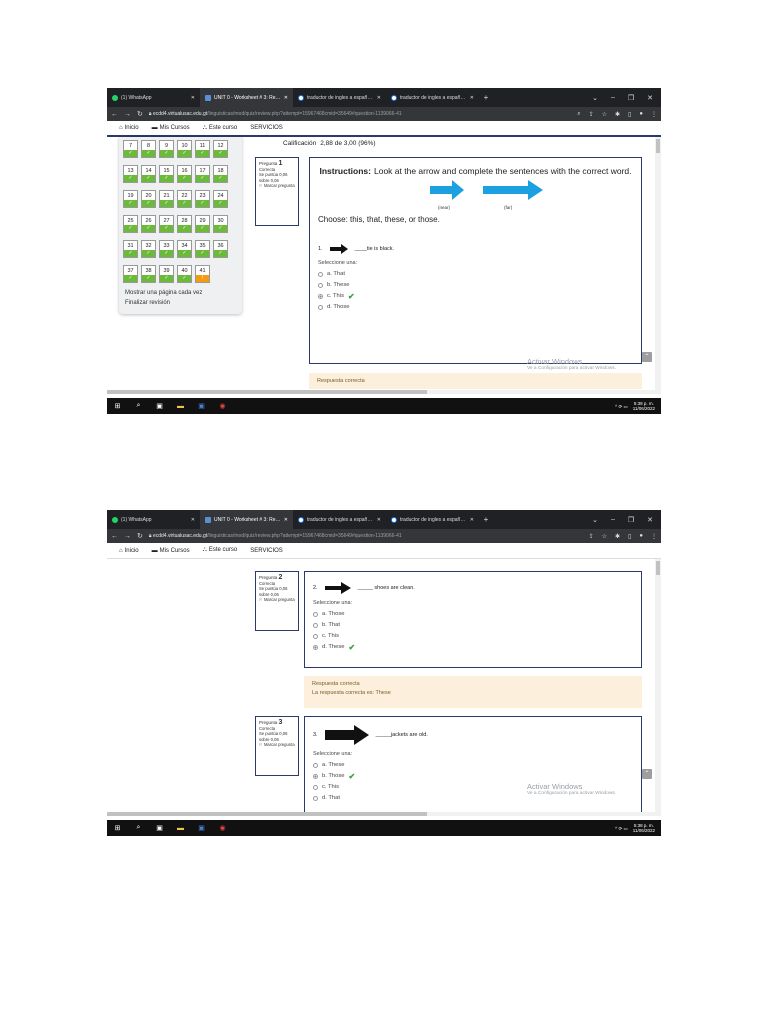 This screenshot has height=1024, width=768. What do you see at coordinates (181, 293) in the screenshot?
I see `show-one-page-link: Mostrar una página cada vez` at bounding box center [181, 293].